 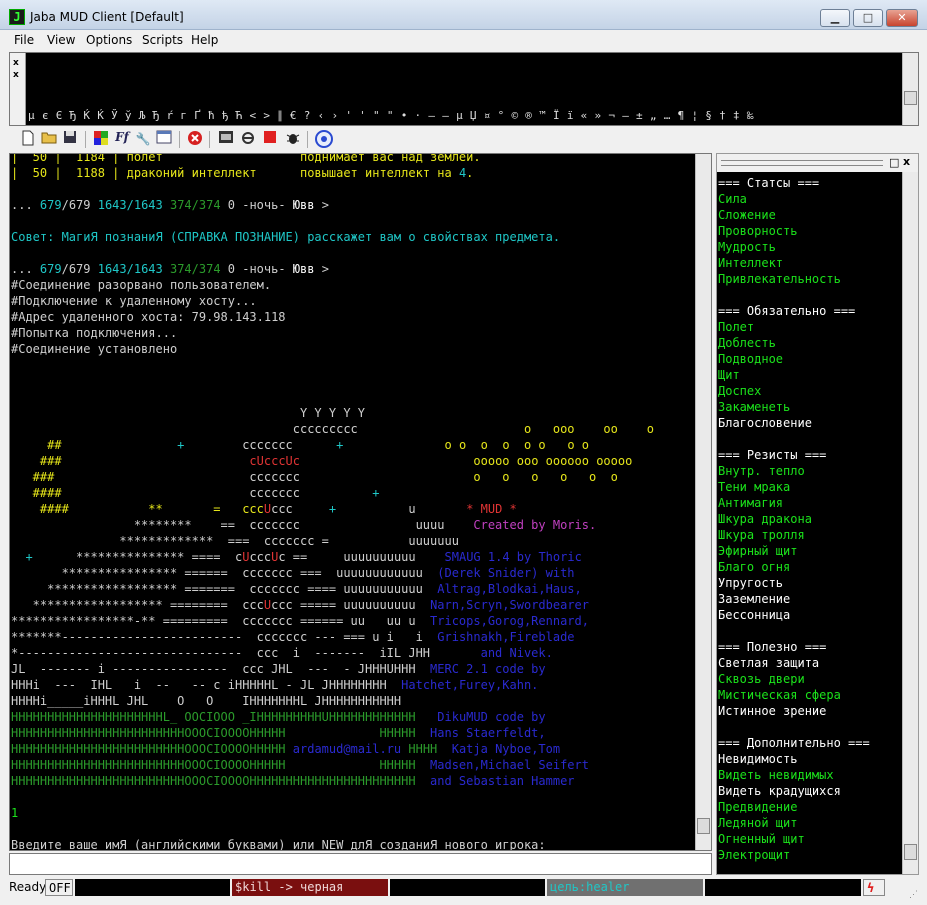 I want to click on open-folder-icon, so click(x=49, y=139).